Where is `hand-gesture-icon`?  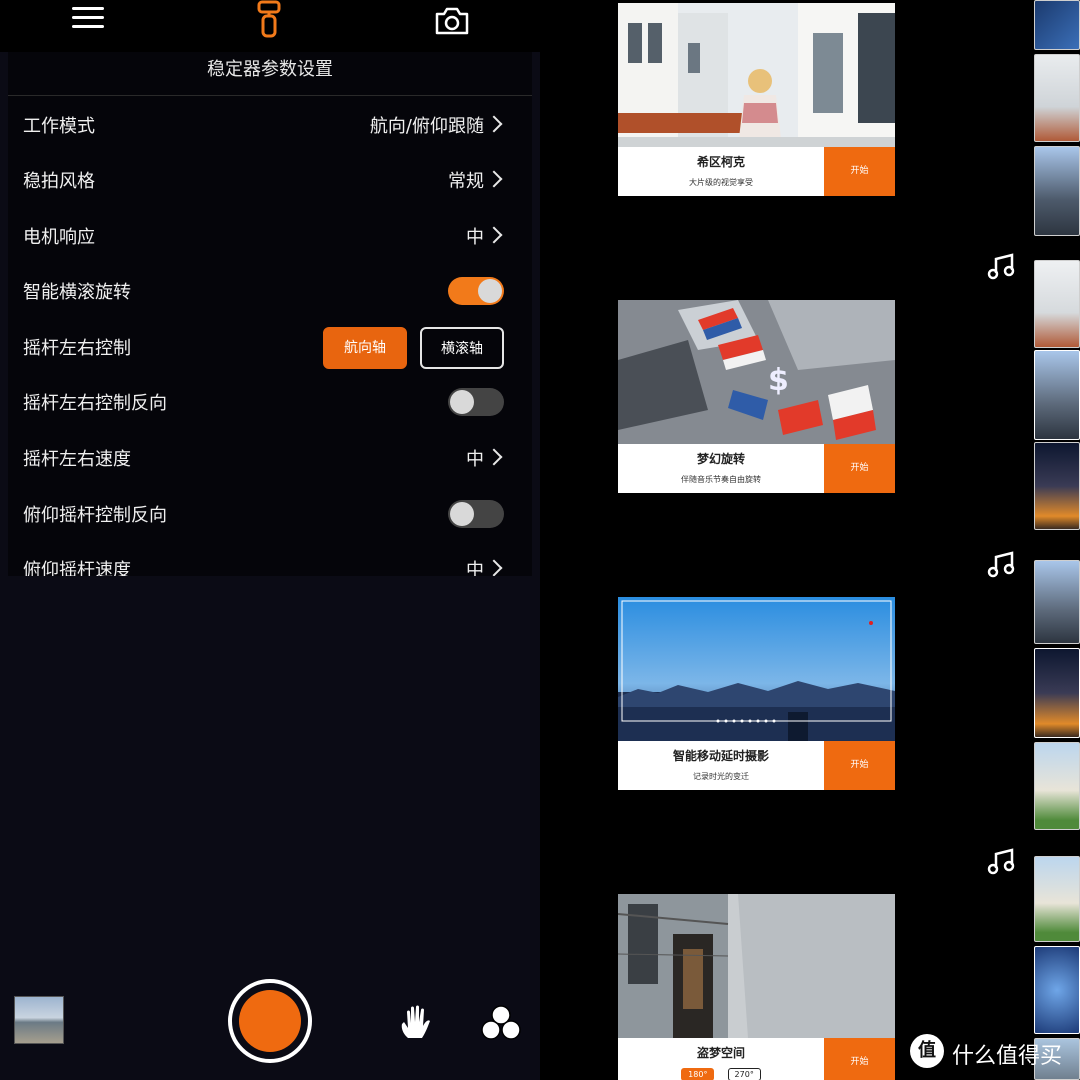
hand-gesture-icon is located at coordinates (416, 1023).